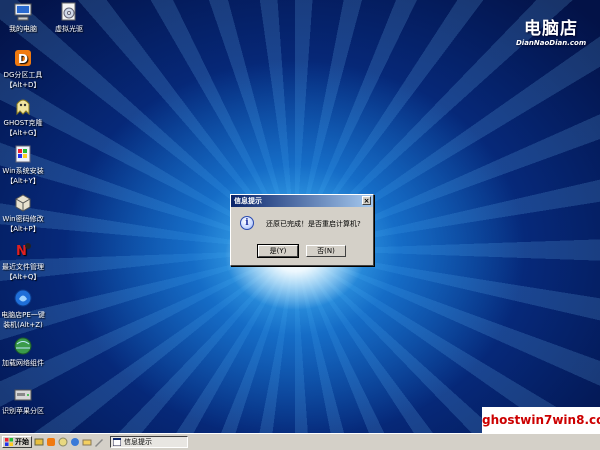 The image size is (600, 450). Describe the element at coordinates (87, 442) in the screenshot. I see `quicklaunch-folder-icon` at that location.